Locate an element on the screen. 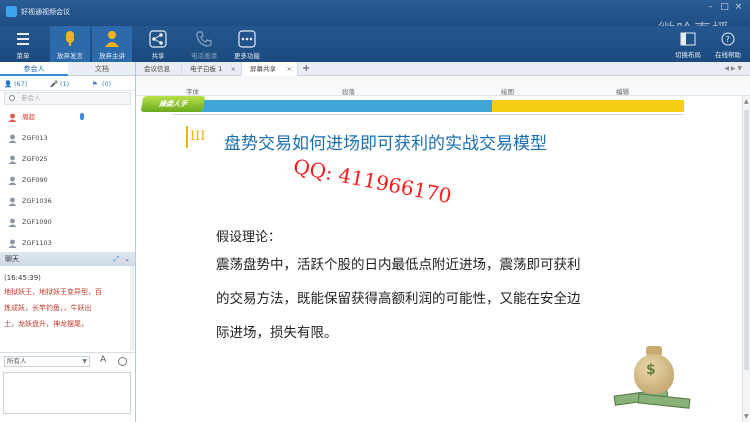 The width and height of the screenshot is (750, 422). chat-line: 炼成妖，长竿钓鱼，，牛妖出 is located at coordinates (48, 308).